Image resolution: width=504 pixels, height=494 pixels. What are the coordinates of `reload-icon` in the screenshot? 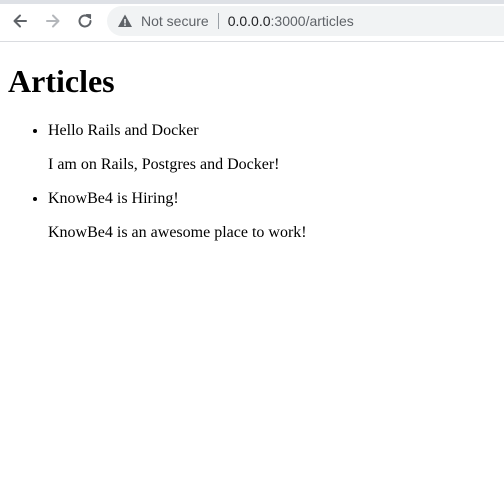 It's located at (85, 21).